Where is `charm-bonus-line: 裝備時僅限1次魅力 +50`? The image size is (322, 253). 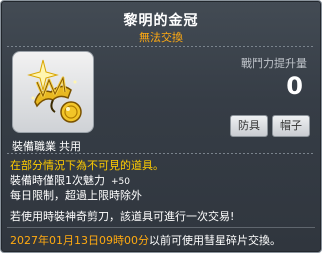
charm-bonus-line: 裝備時僅限1次魅力 +50 is located at coordinates (70, 180).